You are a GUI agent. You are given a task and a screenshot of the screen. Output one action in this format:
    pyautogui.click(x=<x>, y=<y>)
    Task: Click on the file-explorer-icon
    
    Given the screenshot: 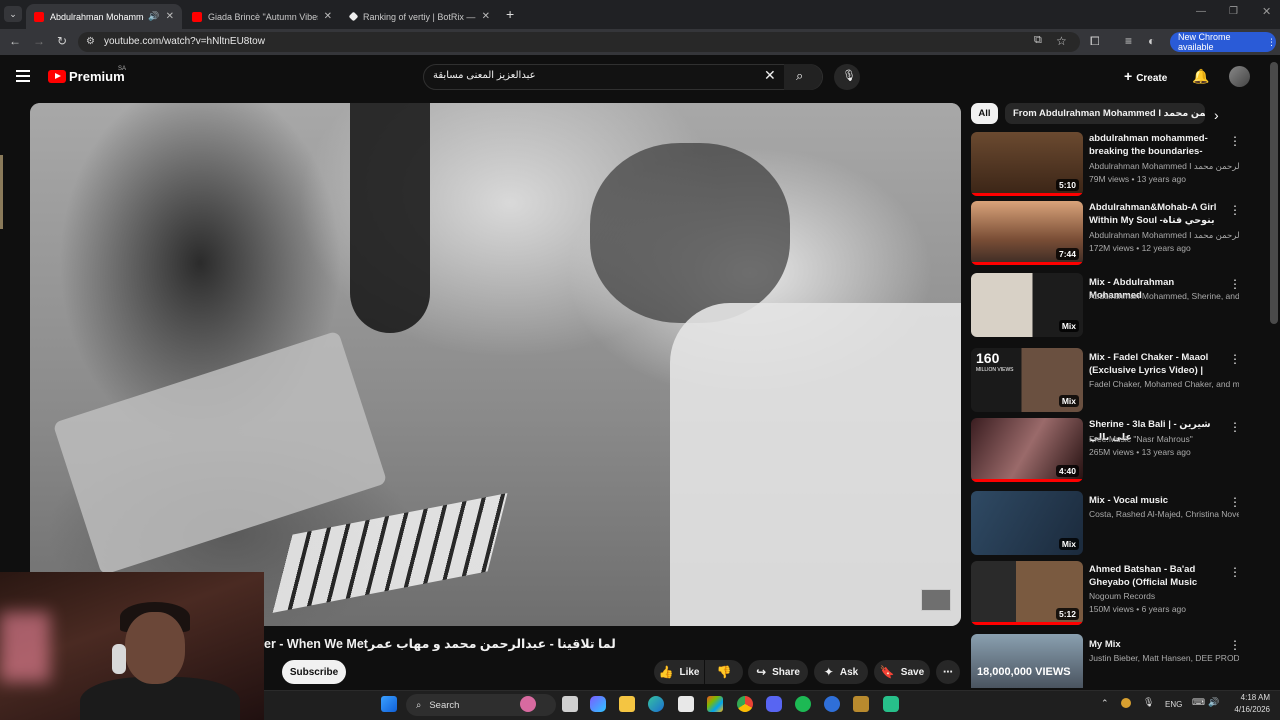 What is the action you would take?
    pyautogui.click(x=627, y=704)
    